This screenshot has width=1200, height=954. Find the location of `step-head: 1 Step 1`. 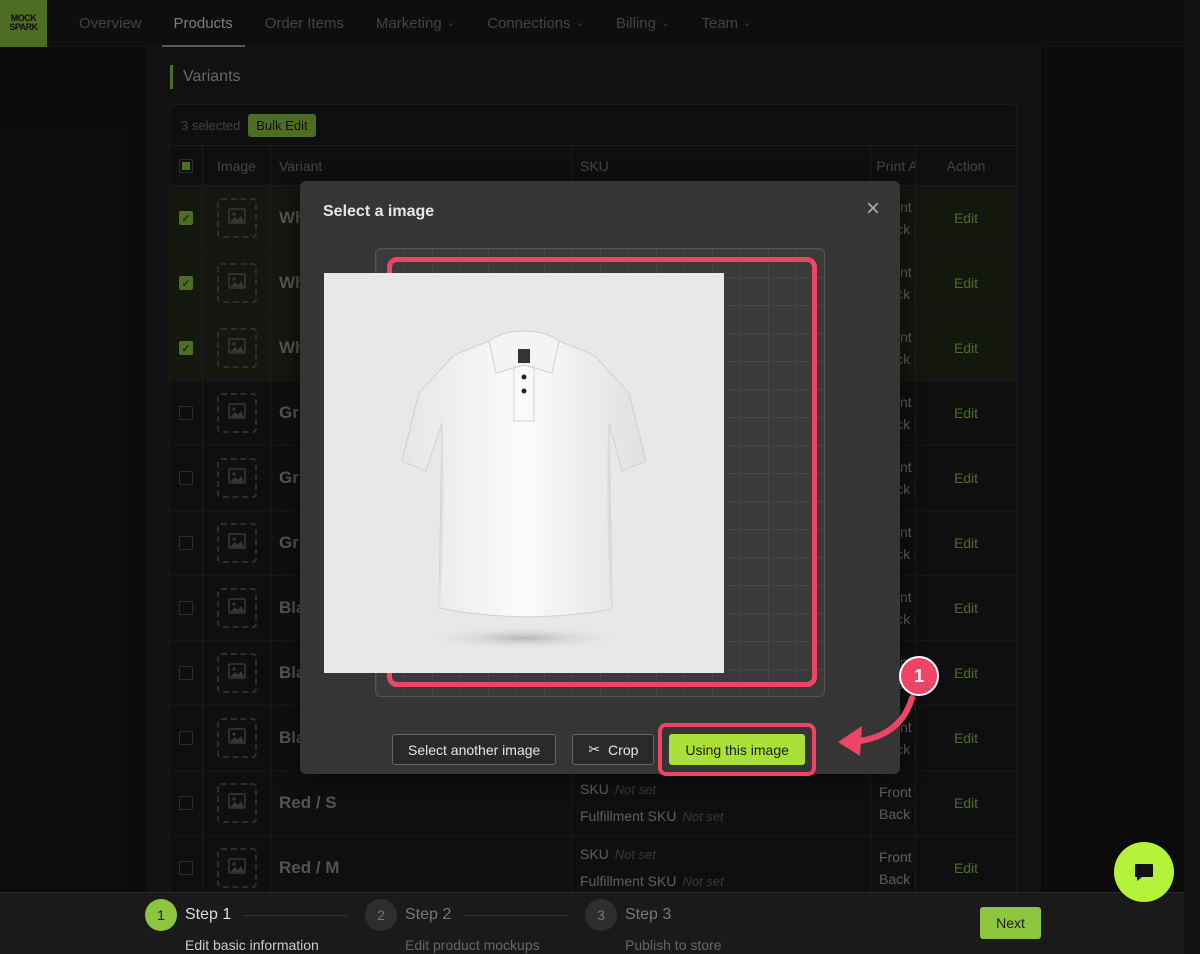

step-head: 1 Step 1 is located at coordinates (246, 915).